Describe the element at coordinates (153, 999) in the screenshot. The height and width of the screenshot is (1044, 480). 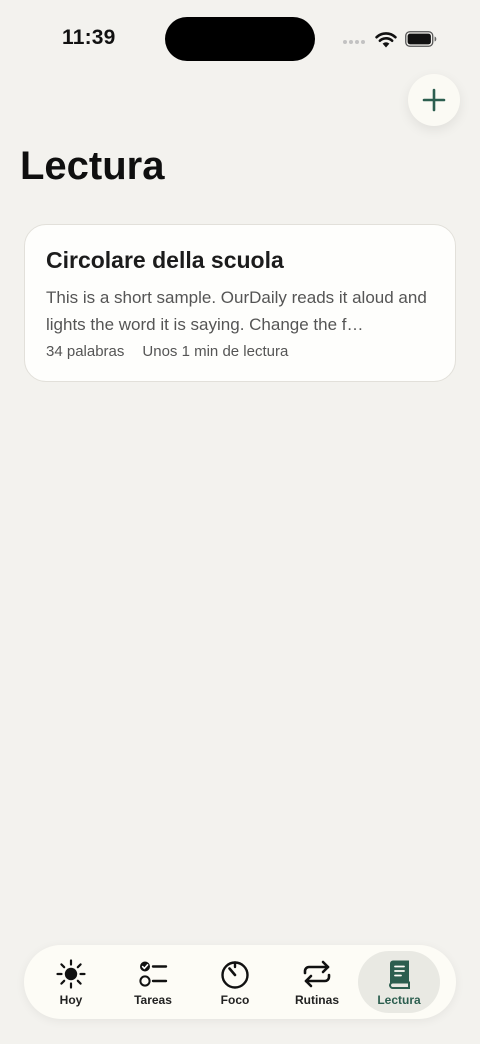
I see `tab-label: Tareas` at that location.